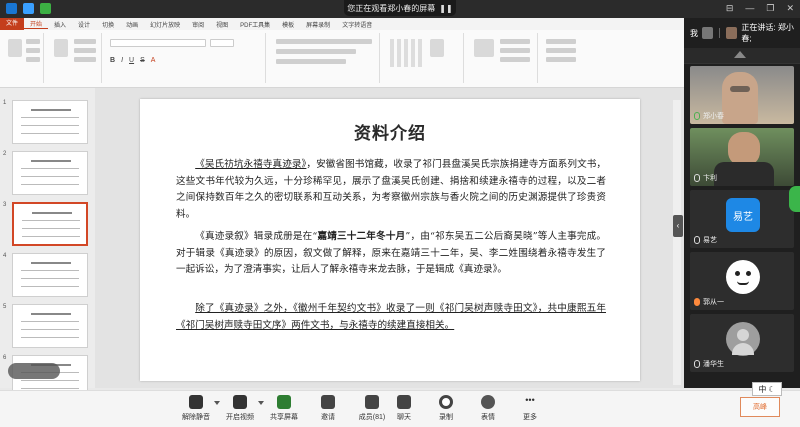 The image size is (800, 427). I want to click on new-slide-icon, so click(61, 48).